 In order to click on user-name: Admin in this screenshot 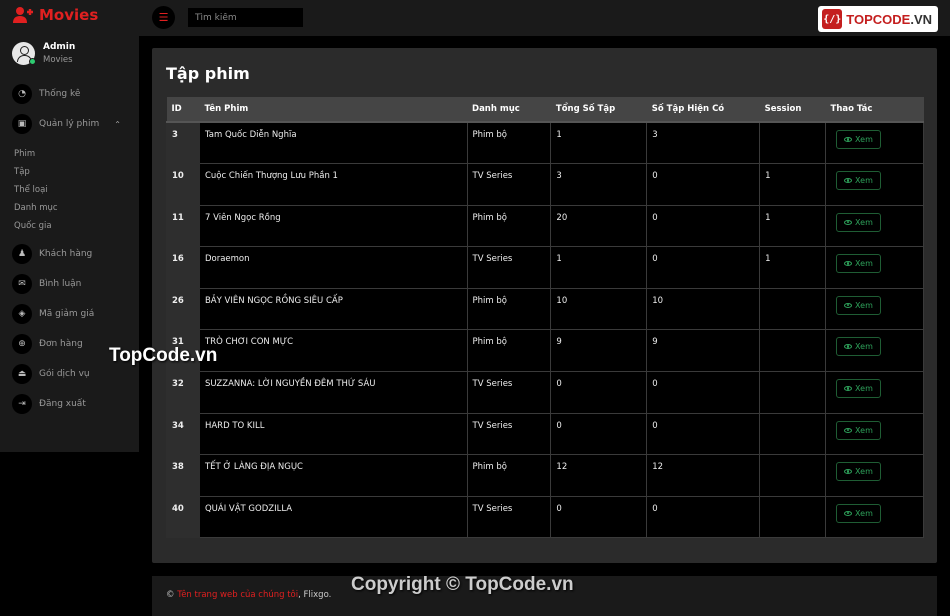, I will do `click(59, 47)`.